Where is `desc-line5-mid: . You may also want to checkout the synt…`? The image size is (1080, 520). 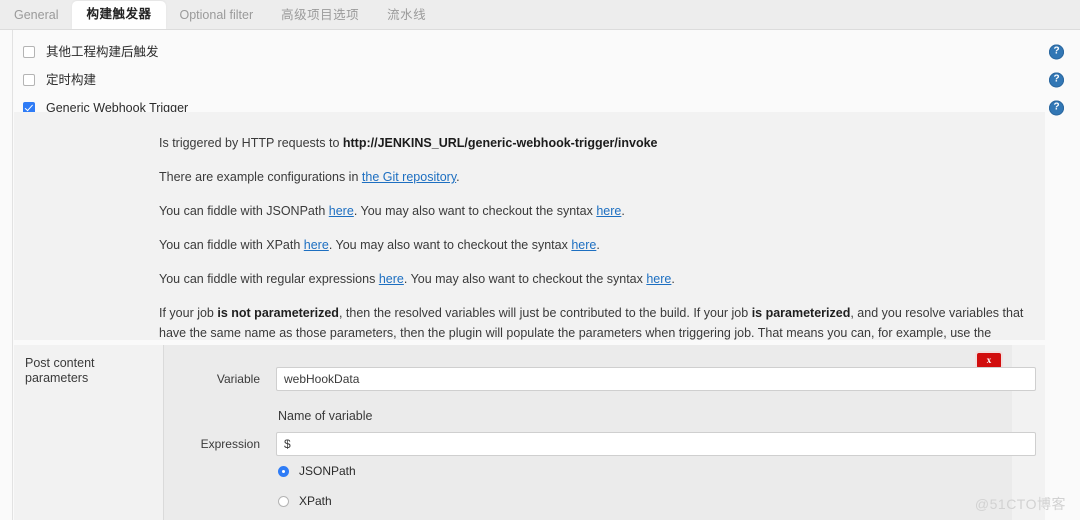
desc-line5-mid: . You may also want to checkout the synt… is located at coordinates (525, 279).